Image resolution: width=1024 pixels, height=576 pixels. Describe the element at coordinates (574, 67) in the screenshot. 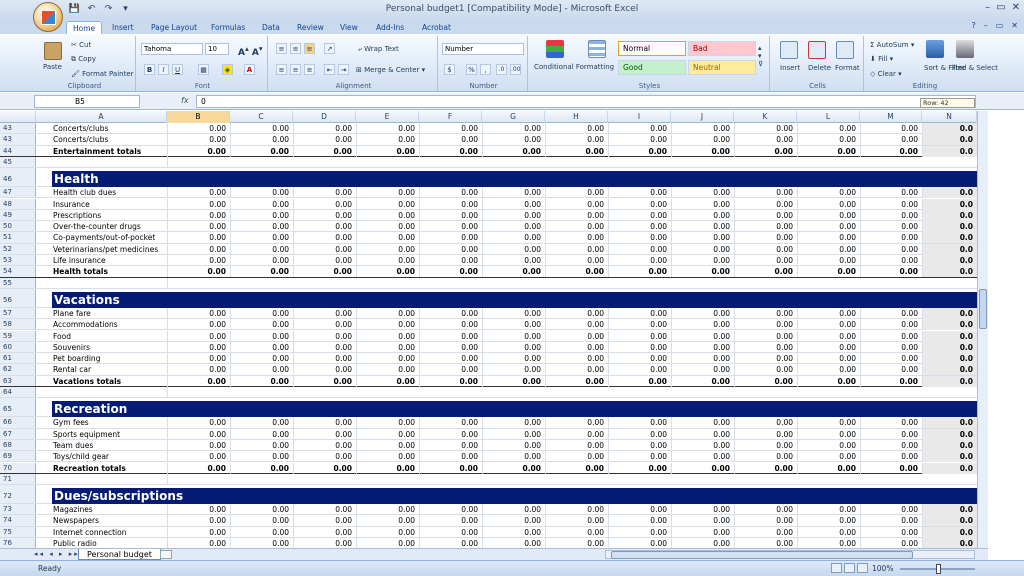

I see `conditional-formatting-button: Conditional Formatting` at that location.